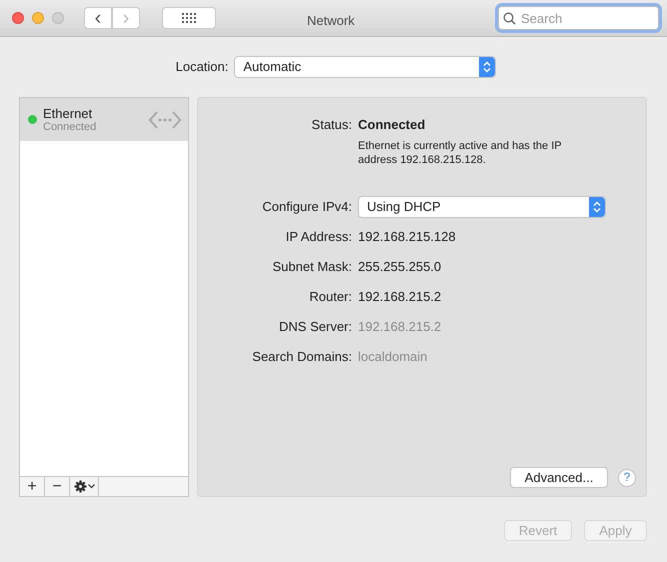 Image resolution: width=667 pixels, height=562 pixels. Describe the element at coordinates (330, 297) in the screenshot. I see `field-label: Router:` at that location.